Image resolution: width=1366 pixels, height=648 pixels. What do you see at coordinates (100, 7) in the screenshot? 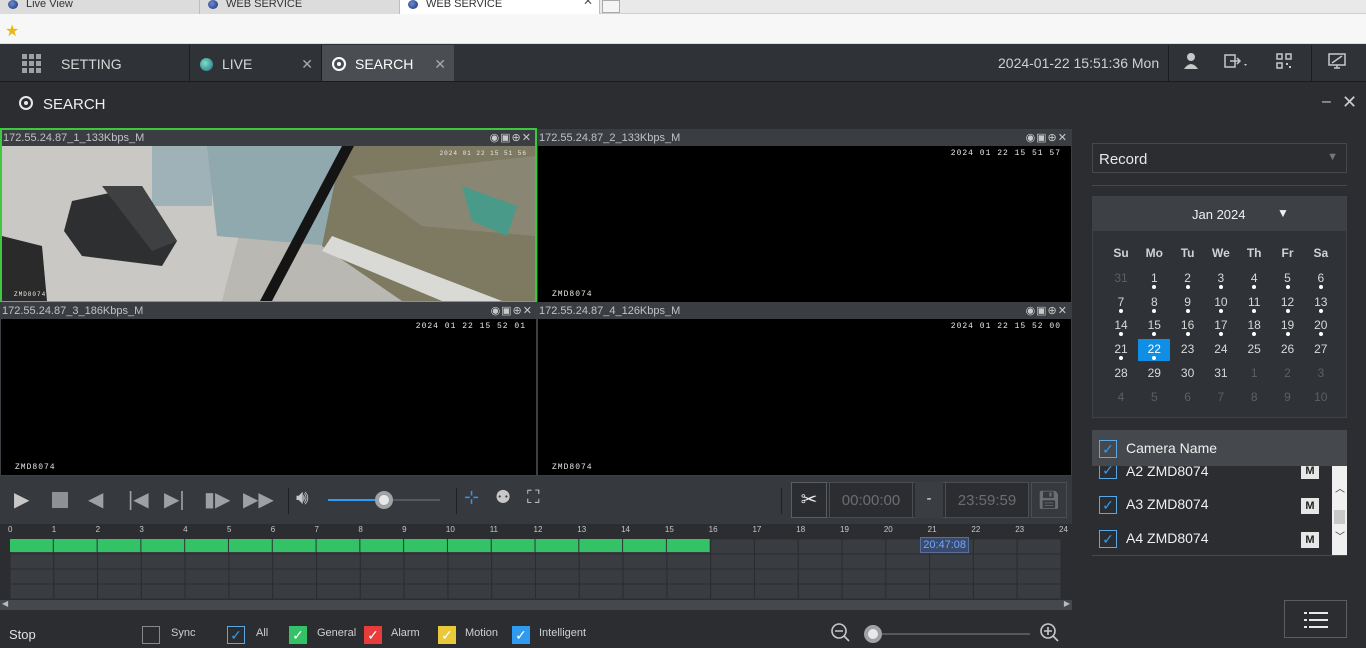
I see `browser-tab: Live View` at bounding box center [100, 7].